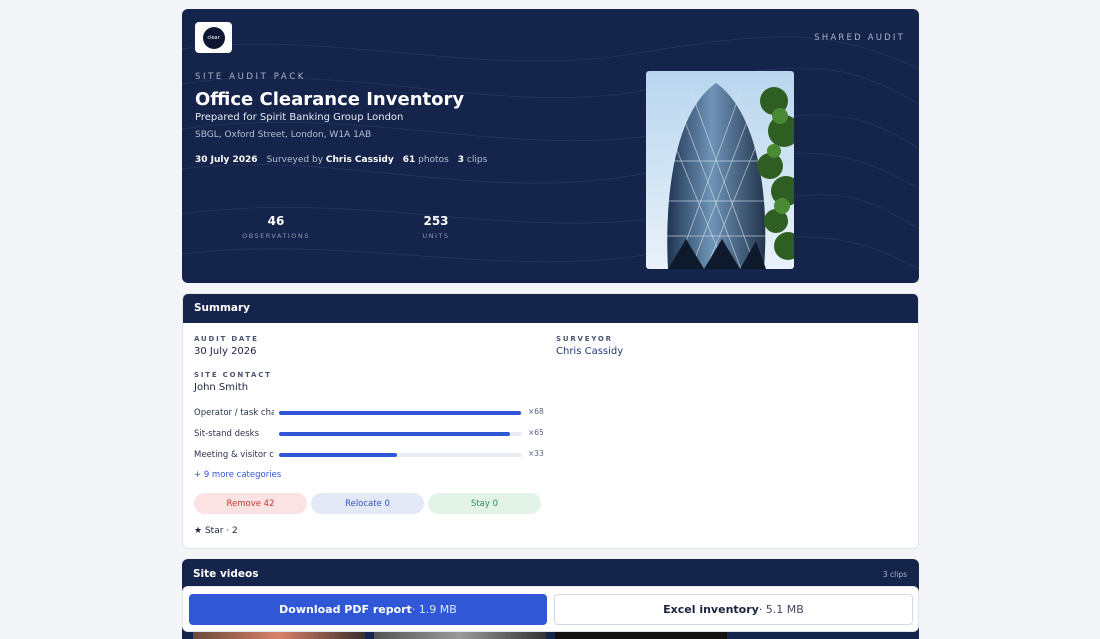 This screenshot has width=1100, height=639. I want to click on stat-label: UNITS, so click(436, 236).